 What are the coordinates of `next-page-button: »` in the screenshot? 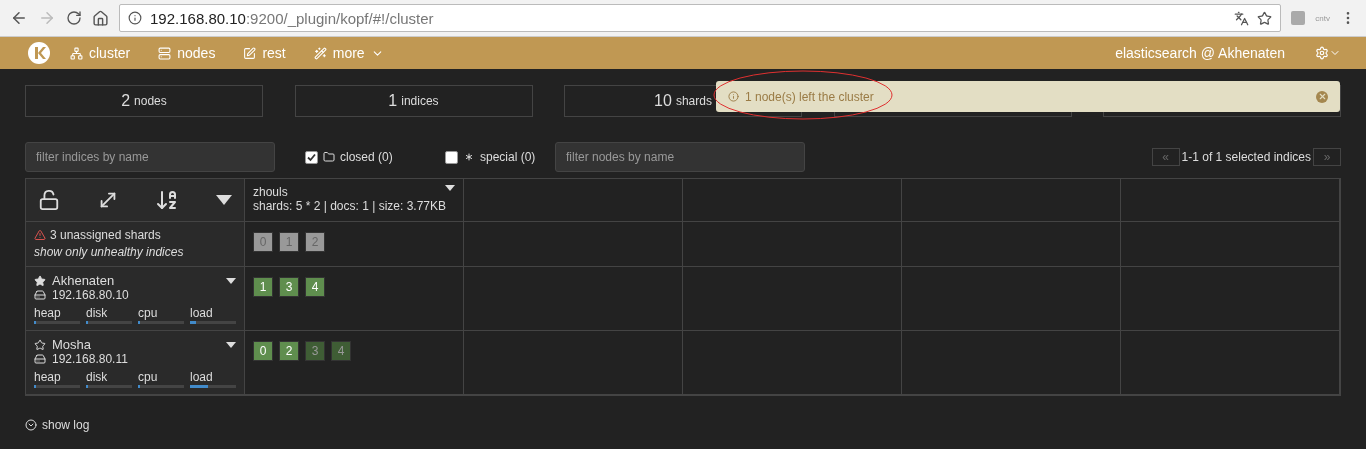 It's located at (1327, 157).